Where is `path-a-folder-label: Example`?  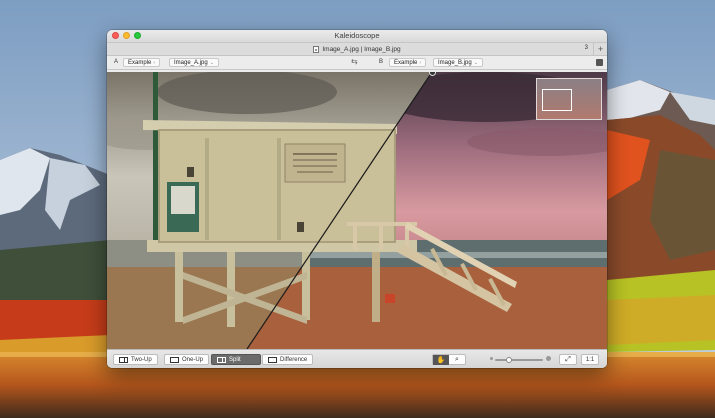 path-a-folder-label: Example is located at coordinates (140, 63).